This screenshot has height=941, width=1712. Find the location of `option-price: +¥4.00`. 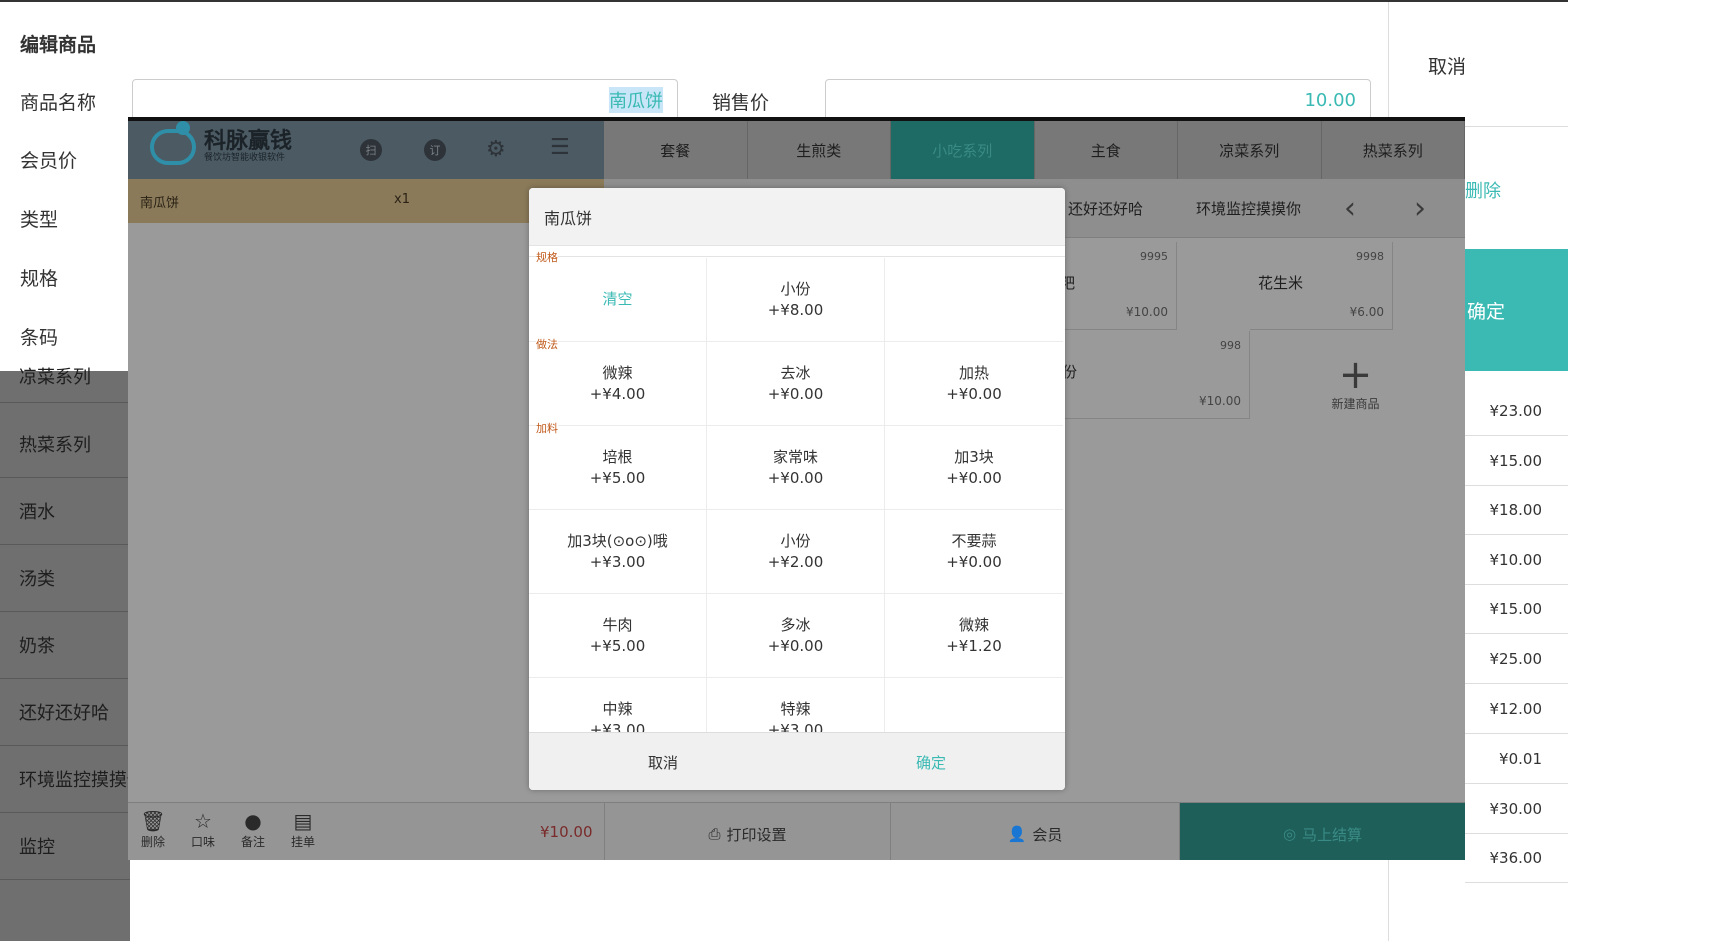

option-price: +¥4.00 is located at coordinates (617, 393).